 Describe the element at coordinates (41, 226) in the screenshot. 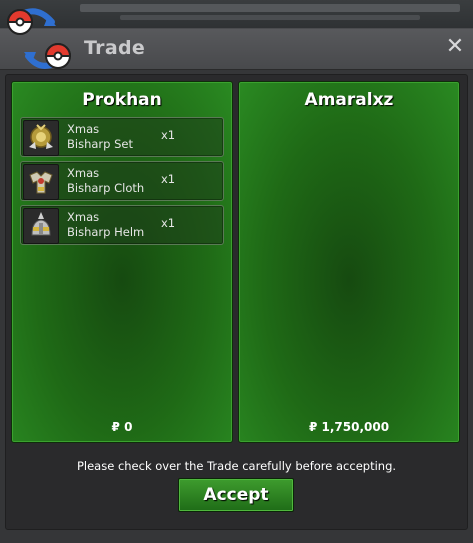

I see `bisharp-helm-icon` at that location.